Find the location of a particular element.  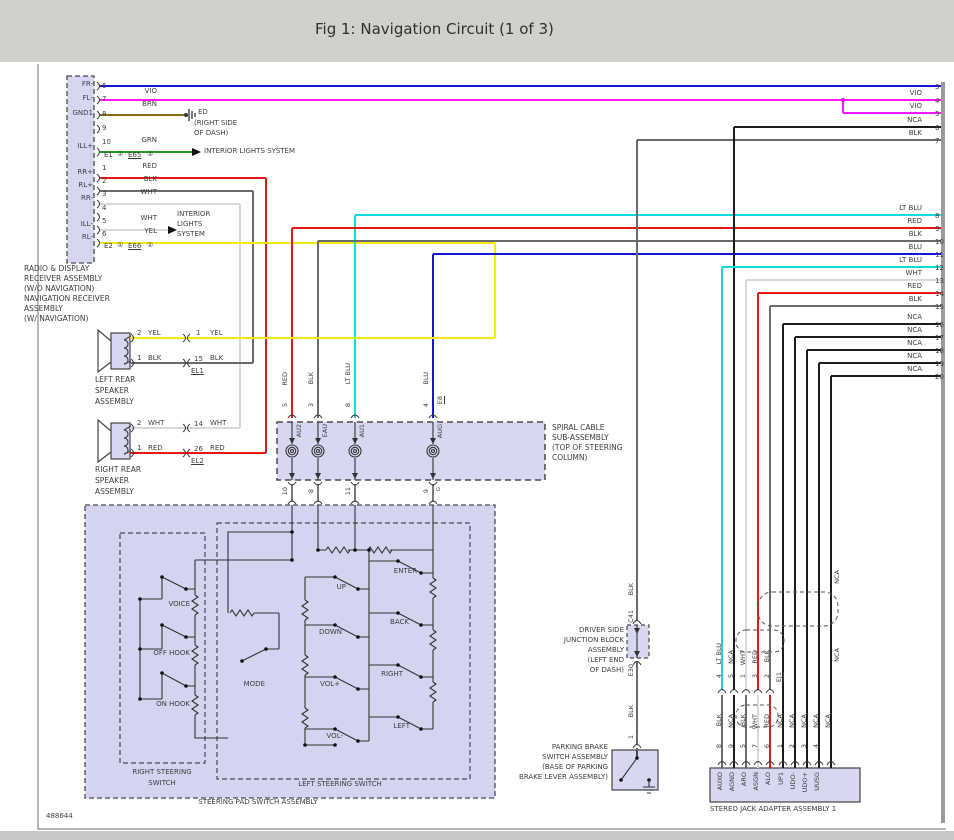

jack-pin8-col: BLK is located at coordinates (719, 720).